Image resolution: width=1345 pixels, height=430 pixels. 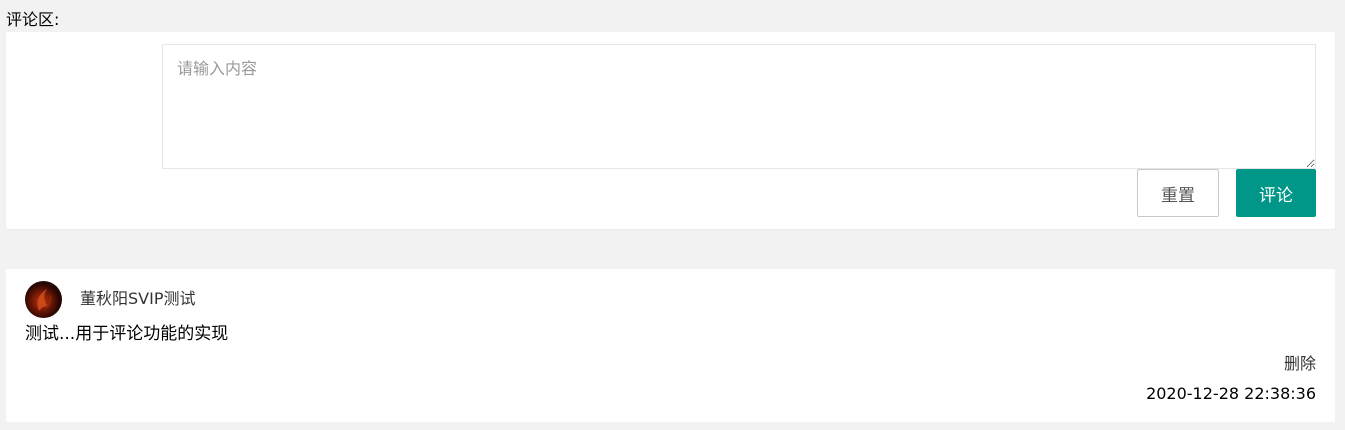 I want to click on comment-username: 董秋阳SVIP测试, so click(x=138, y=298).